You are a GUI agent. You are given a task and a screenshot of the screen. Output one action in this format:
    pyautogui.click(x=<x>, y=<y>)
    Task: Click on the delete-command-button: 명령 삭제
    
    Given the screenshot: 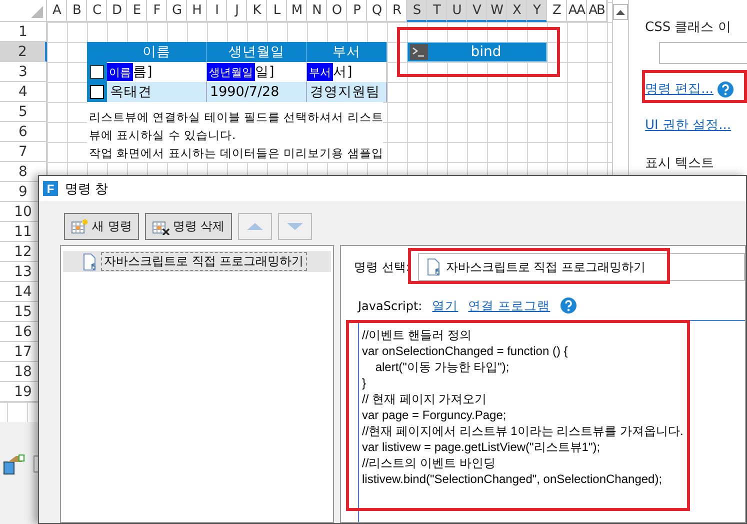 What is the action you would take?
    pyautogui.click(x=188, y=226)
    